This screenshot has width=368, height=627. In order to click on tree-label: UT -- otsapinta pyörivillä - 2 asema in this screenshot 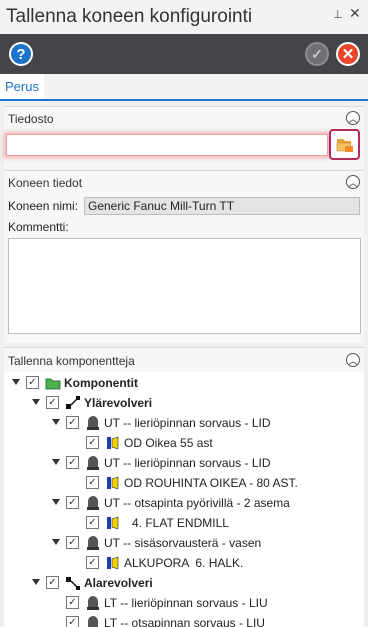, I will do `click(197, 503)`.